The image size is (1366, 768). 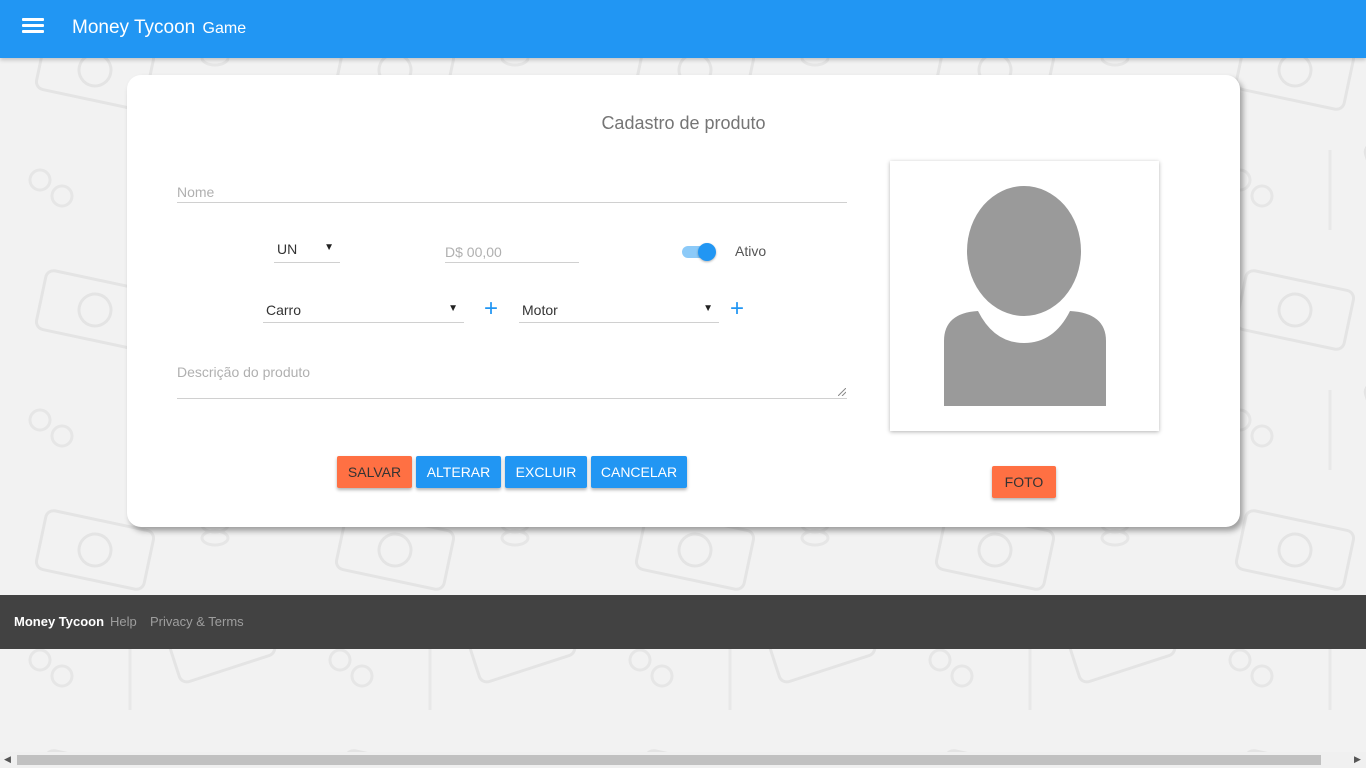 What do you see at coordinates (134, 27) in the screenshot?
I see `app-title-text: Money Tycoon` at bounding box center [134, 27].